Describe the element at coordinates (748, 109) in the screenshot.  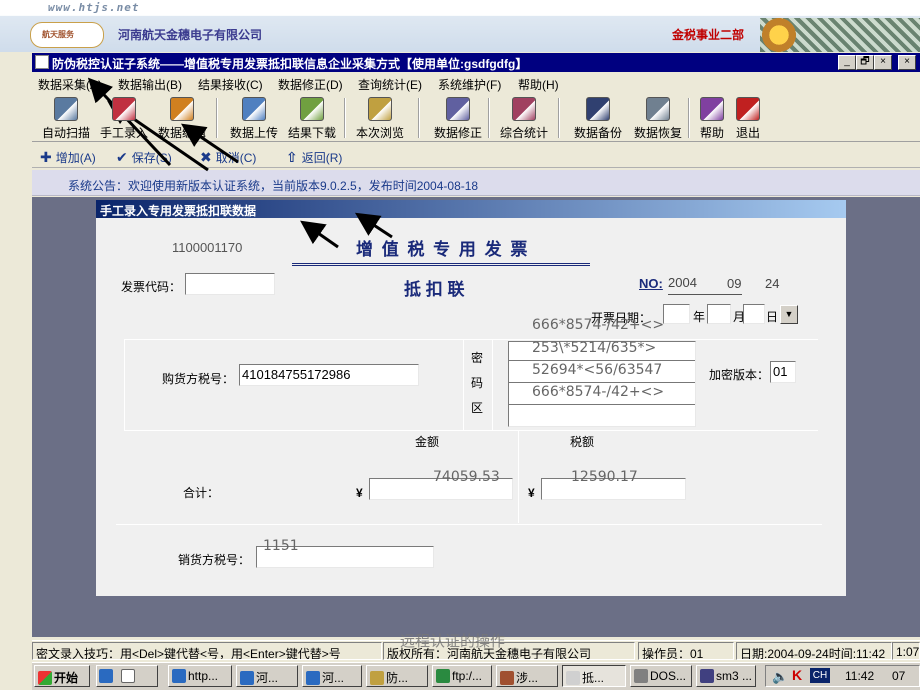
I see `exit-icon` at that location.